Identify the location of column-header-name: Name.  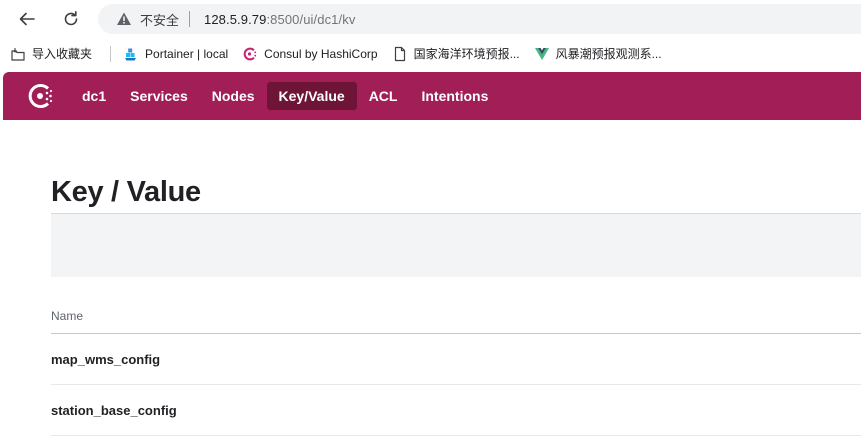
(67, 316).